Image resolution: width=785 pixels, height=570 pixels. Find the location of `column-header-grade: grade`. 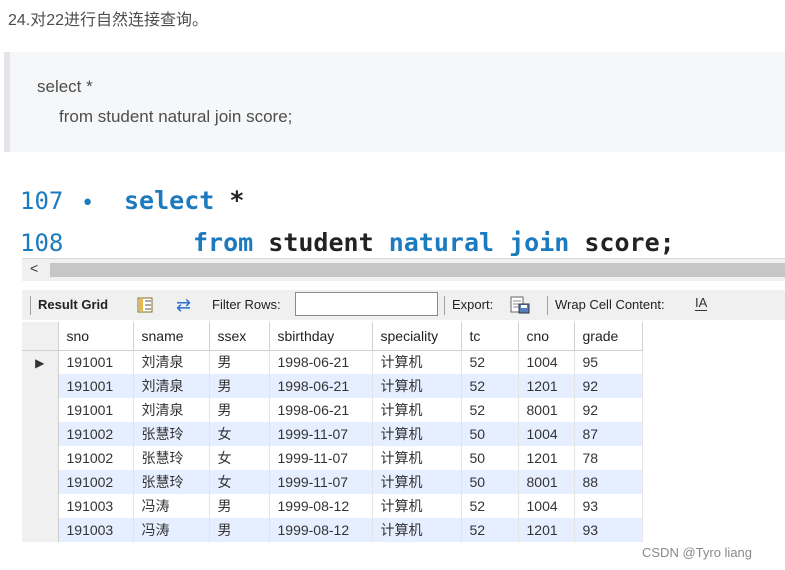

column-header-grade: grade is located at coordinates (608, 336).